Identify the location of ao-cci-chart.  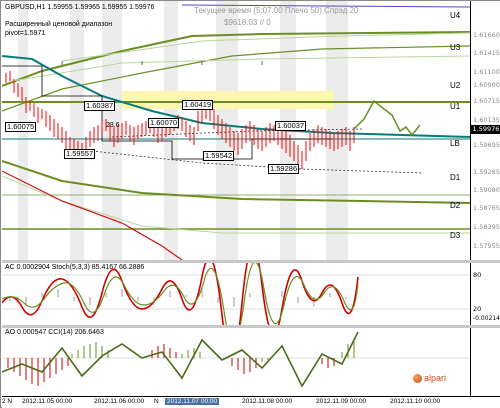
(236, 359).